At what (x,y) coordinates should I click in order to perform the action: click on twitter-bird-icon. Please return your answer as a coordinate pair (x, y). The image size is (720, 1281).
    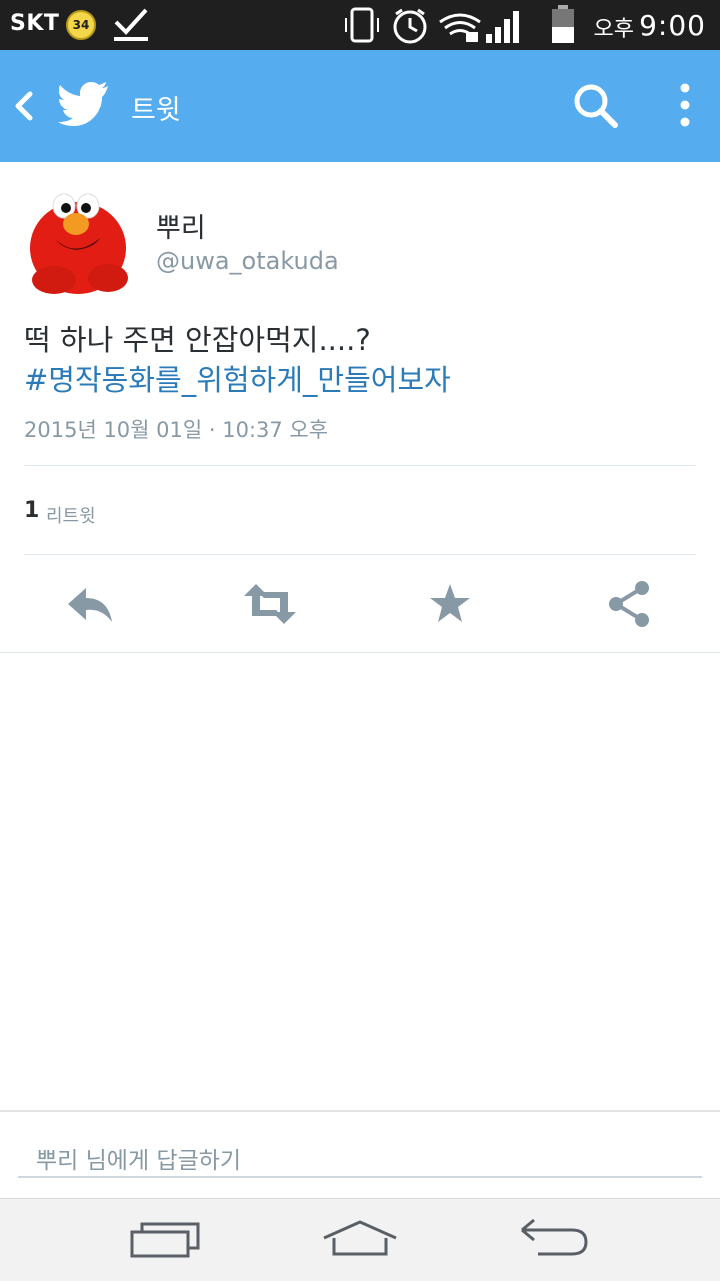
    Looking at the image, I should click on (83, 104).